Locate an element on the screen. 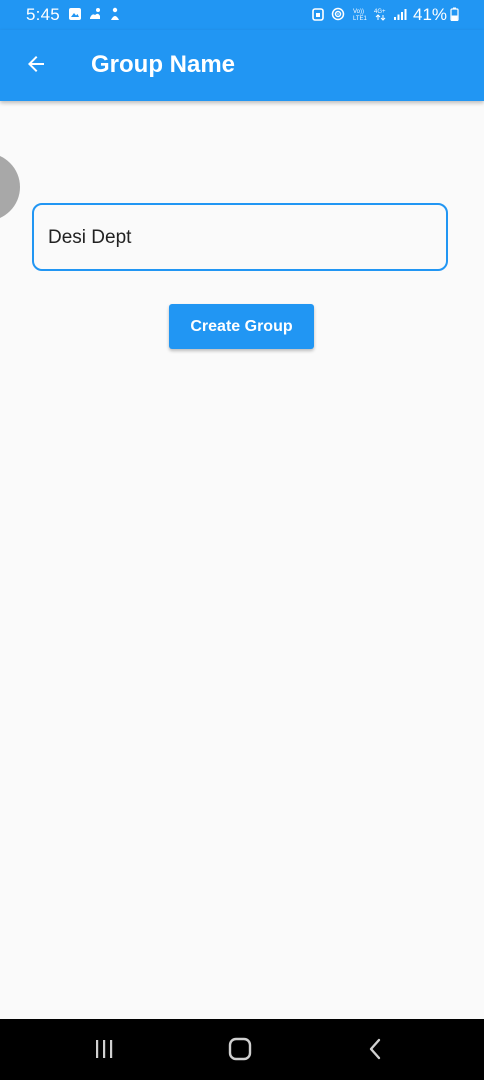 This screenshot has height=1080, width=484. gallery-icon is located at coordinates (75, 14).